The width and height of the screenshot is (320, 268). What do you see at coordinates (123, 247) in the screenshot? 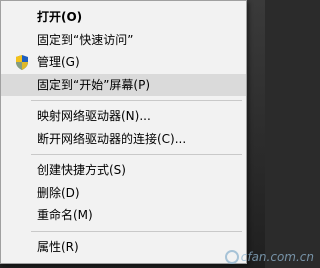
I see `menu-item-properties: 属性(R)` at bounding box center [123, 247].